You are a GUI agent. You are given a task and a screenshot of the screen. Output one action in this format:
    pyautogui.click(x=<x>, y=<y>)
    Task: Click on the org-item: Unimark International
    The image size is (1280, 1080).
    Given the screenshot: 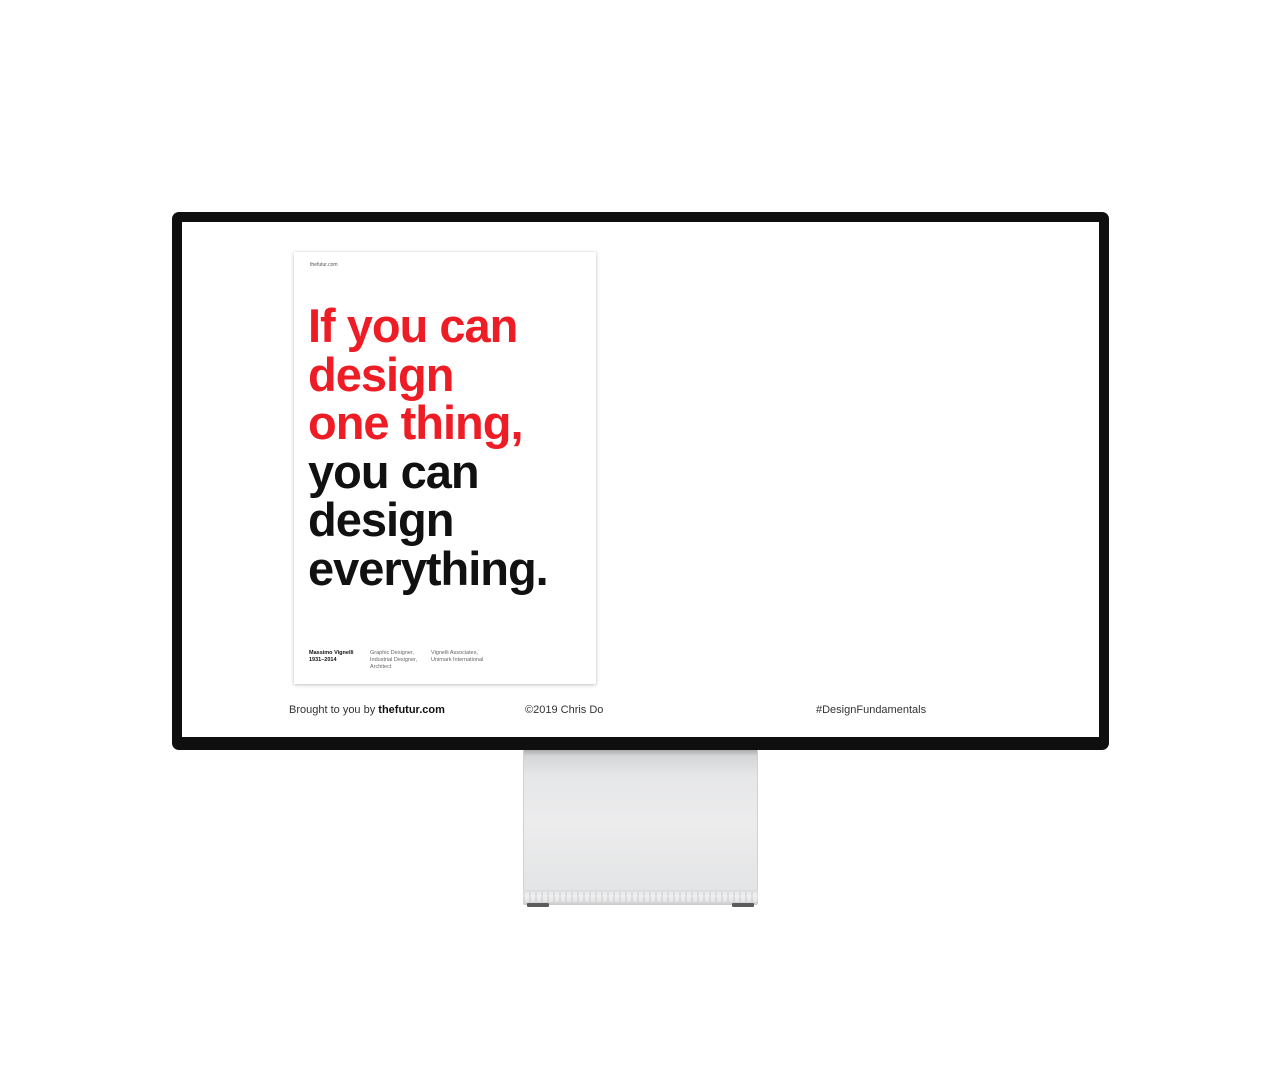 What is the action you would take?
    pyautogui.click(x=457, y=660)
    